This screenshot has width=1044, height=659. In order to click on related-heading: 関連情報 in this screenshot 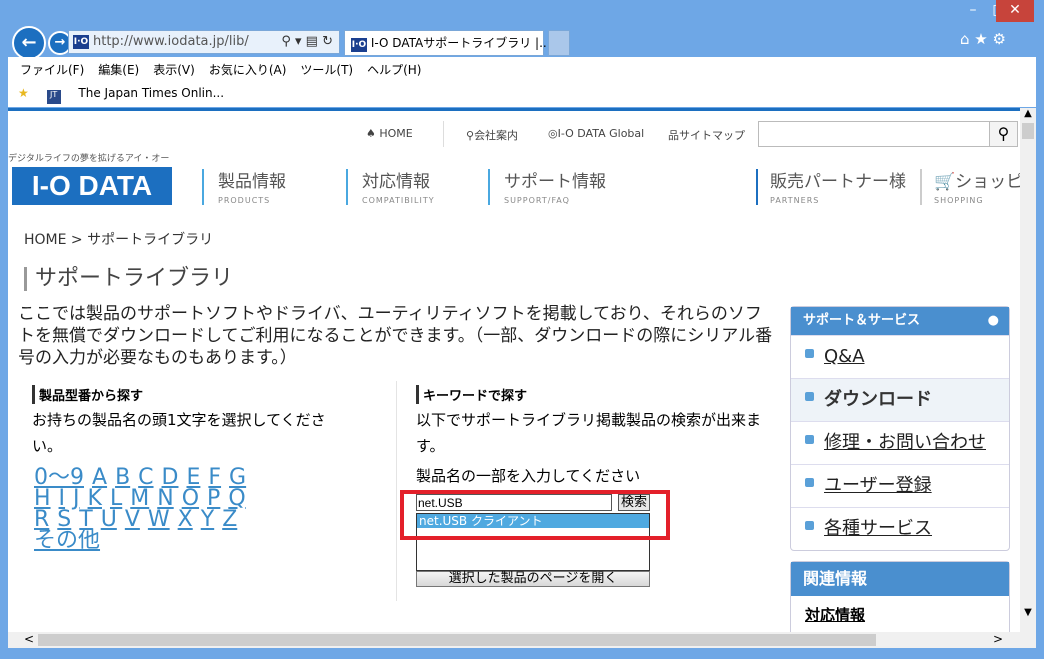, I will do `click(900, 579)`.